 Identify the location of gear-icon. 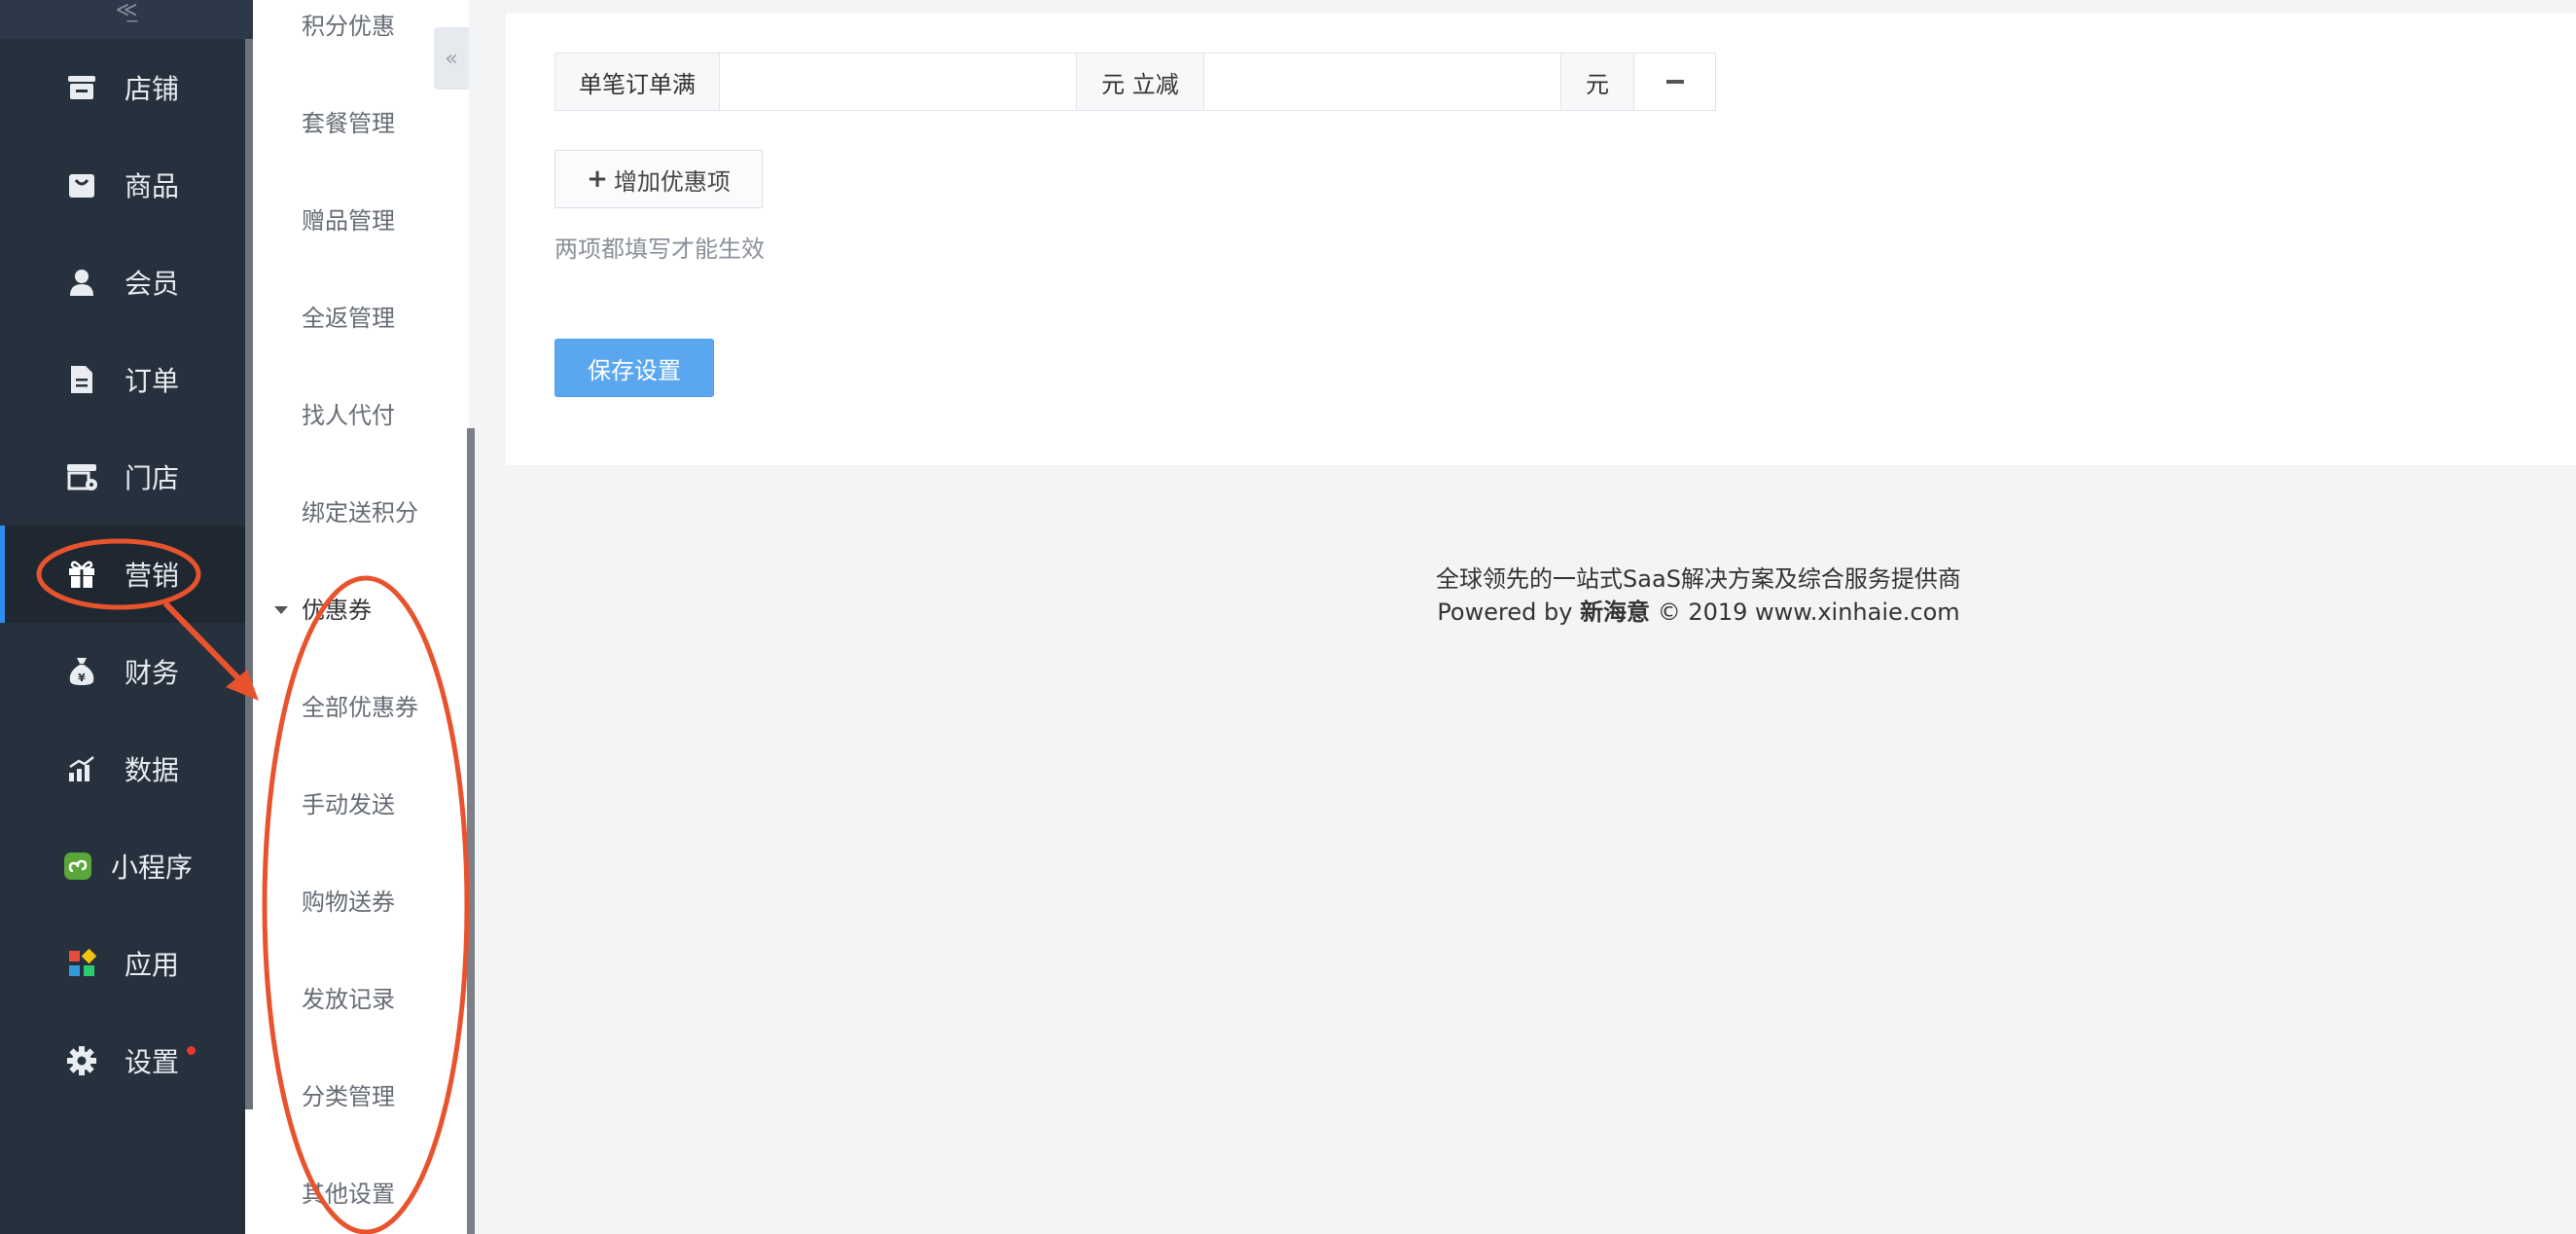
(81, 1060).